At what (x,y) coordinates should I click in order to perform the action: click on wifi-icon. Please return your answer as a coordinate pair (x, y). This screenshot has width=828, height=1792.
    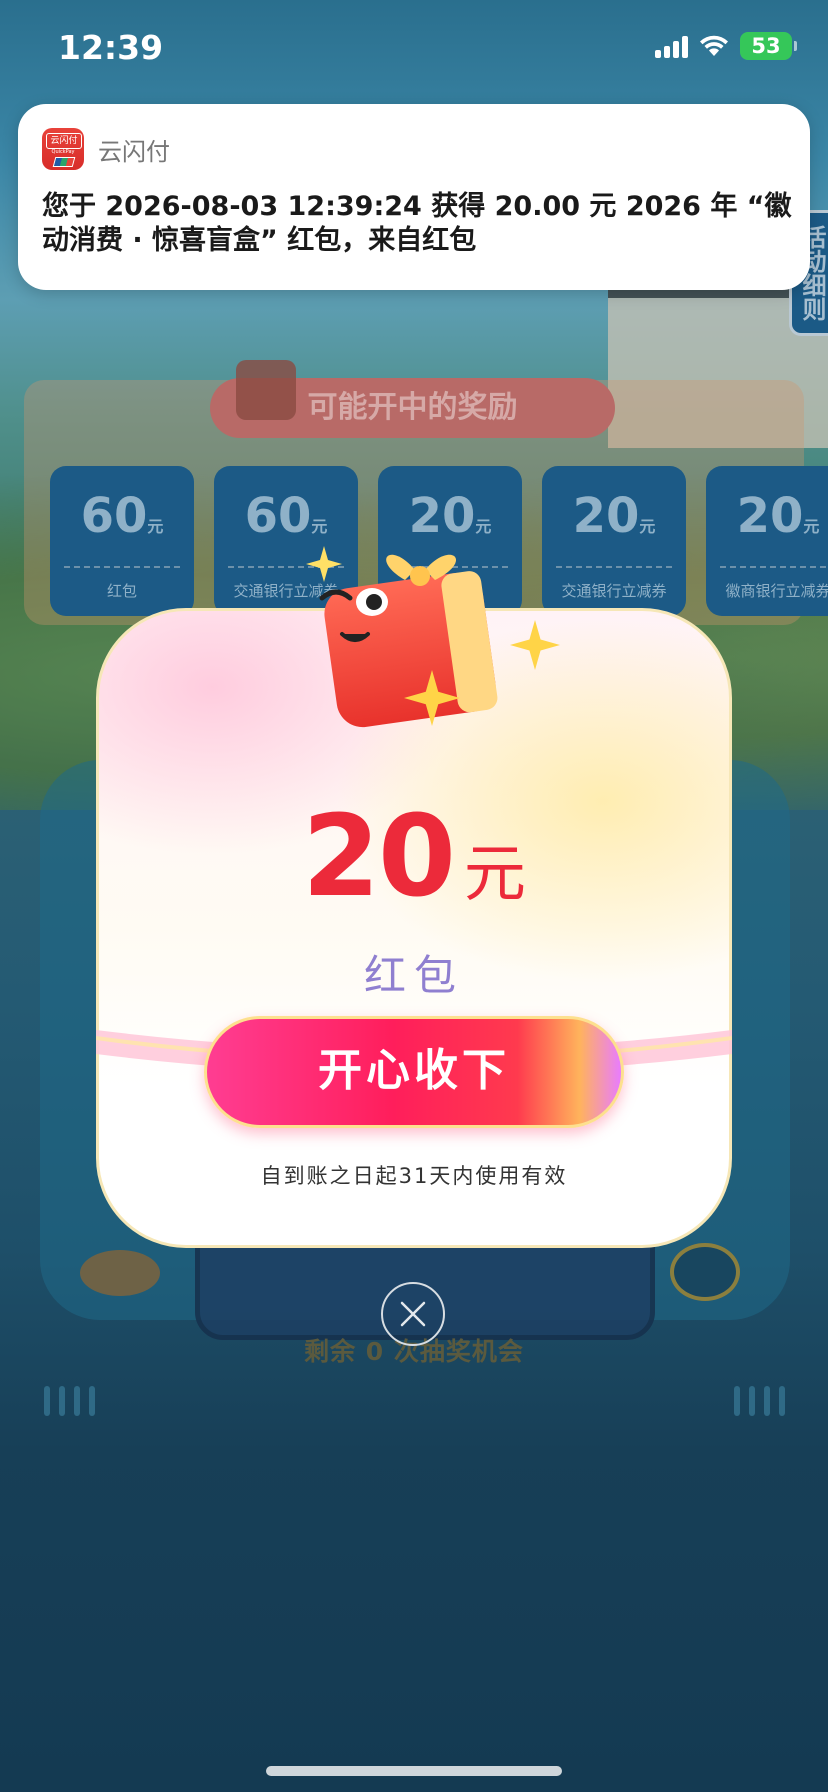
    Looking at the image, I should click on (714, 46).